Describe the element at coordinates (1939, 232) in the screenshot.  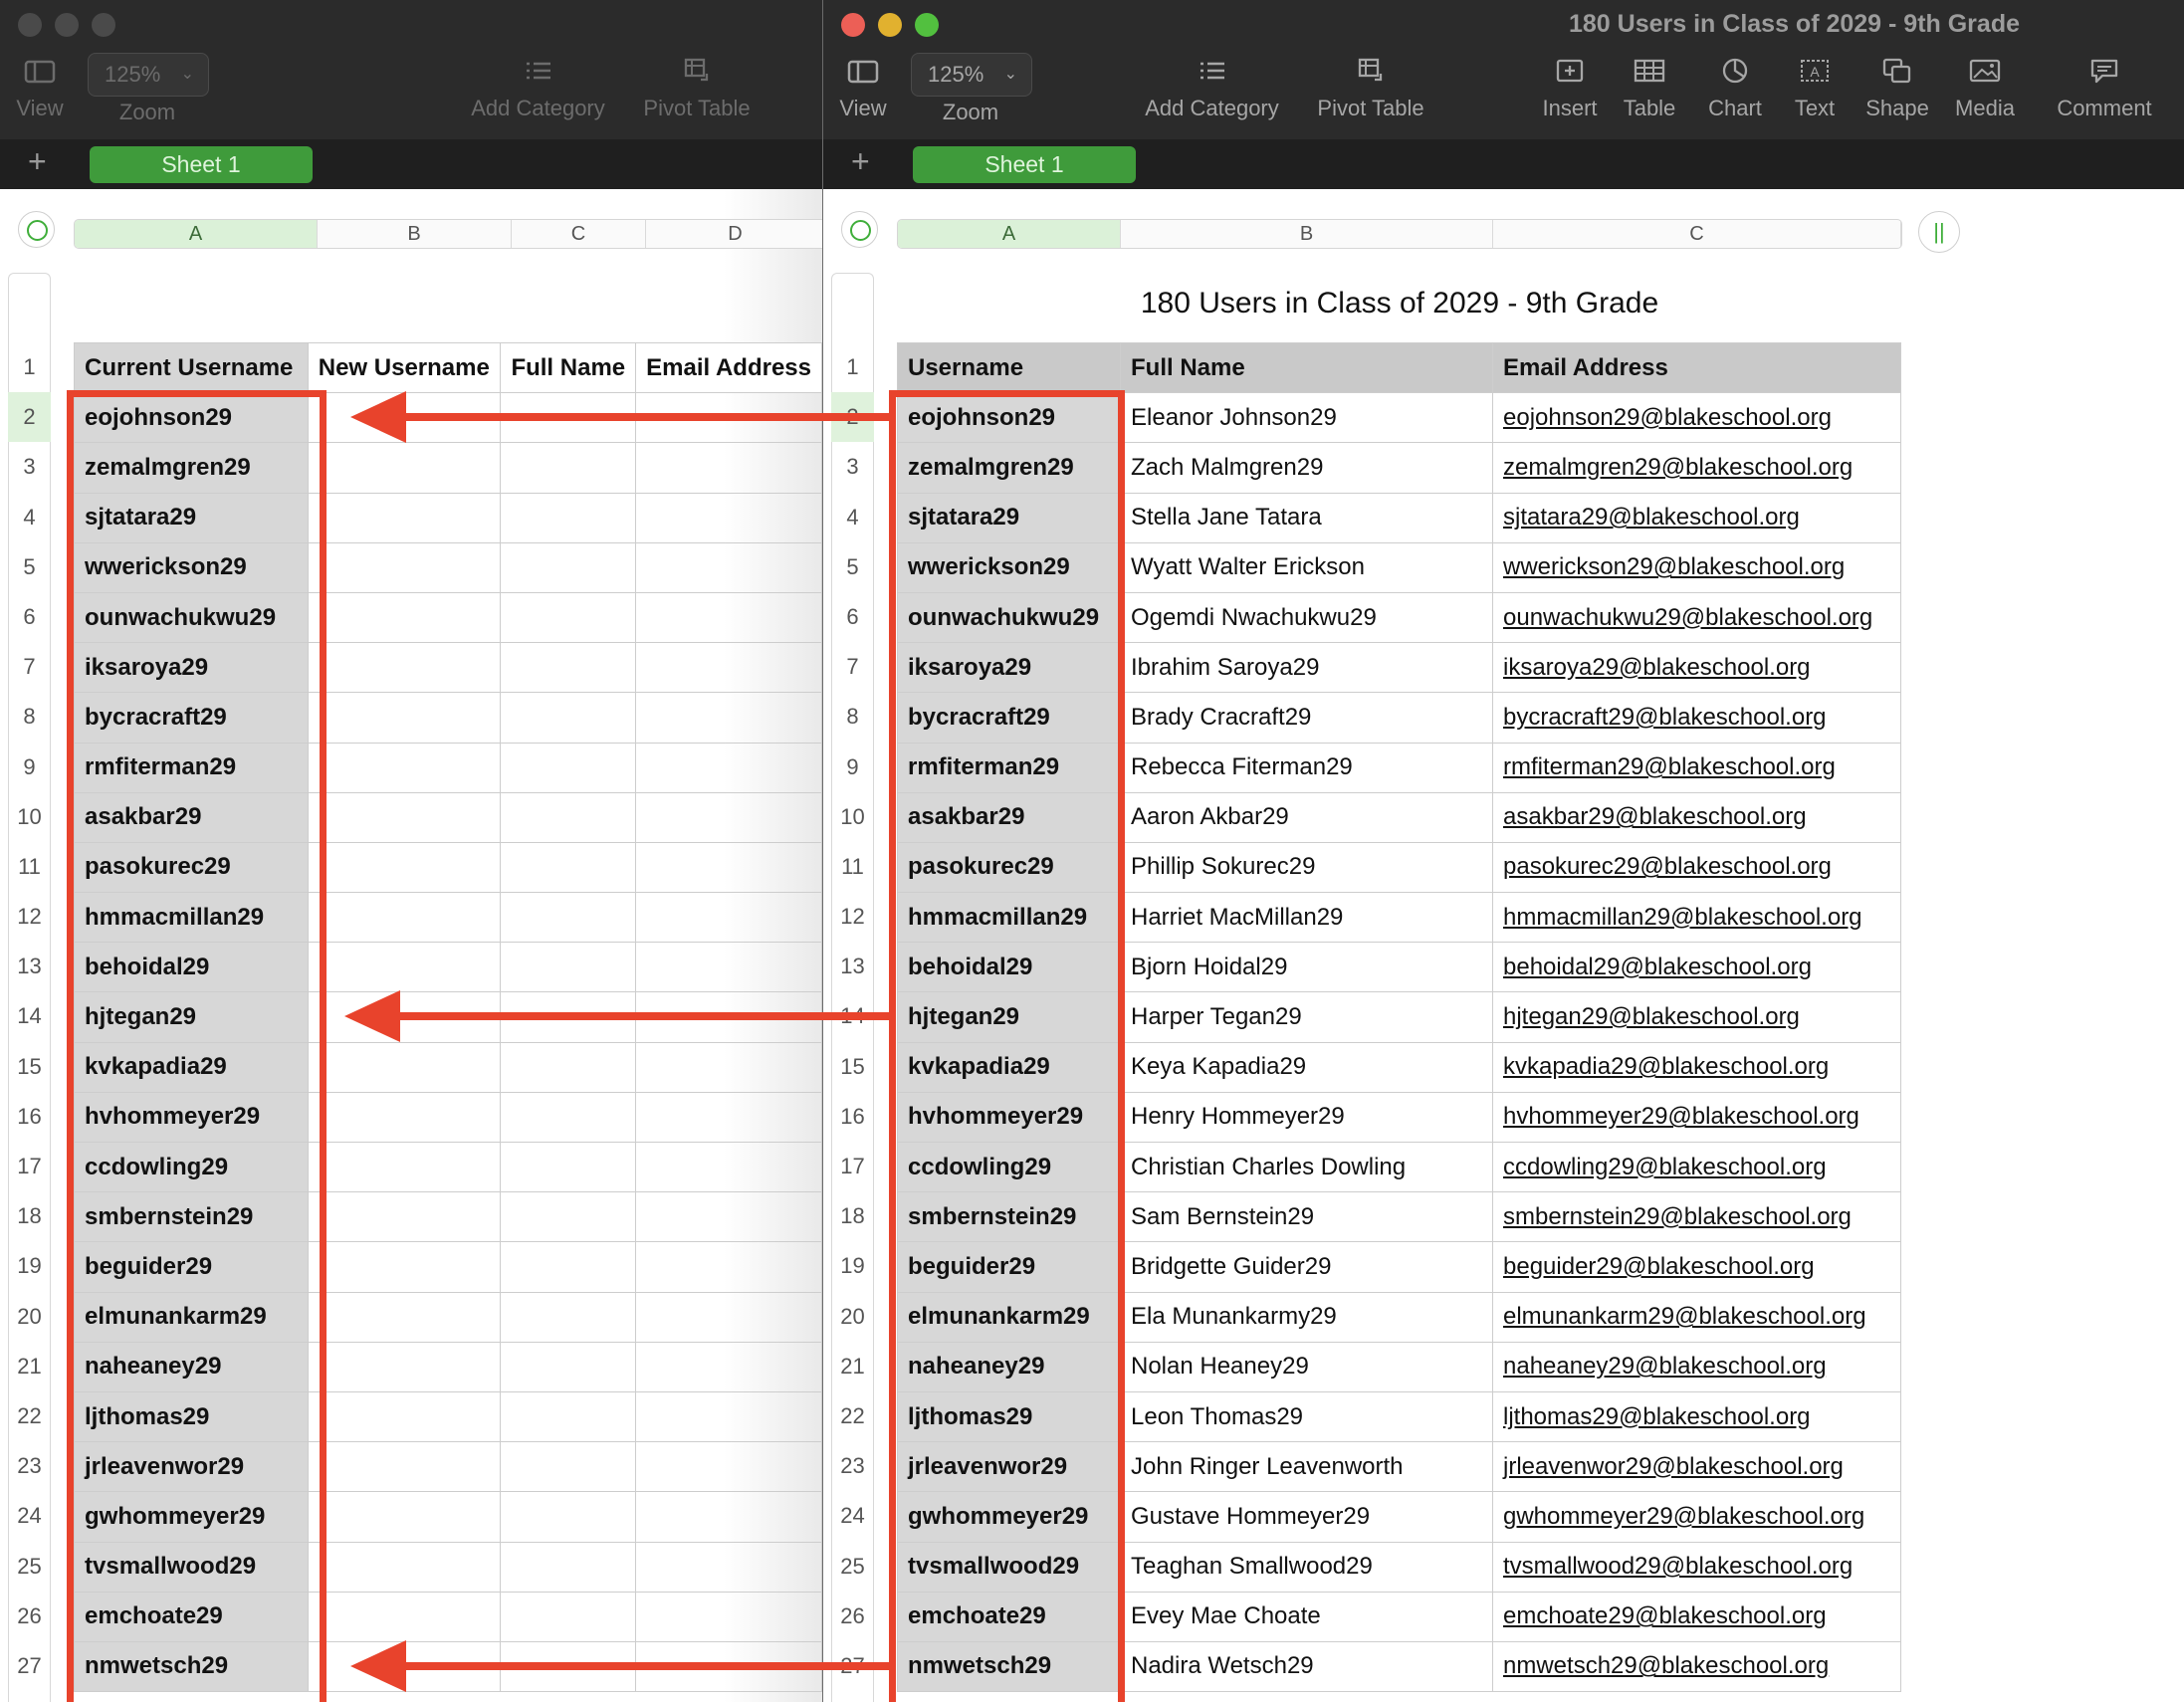
I see `pause-handle-button: ||` at that location.